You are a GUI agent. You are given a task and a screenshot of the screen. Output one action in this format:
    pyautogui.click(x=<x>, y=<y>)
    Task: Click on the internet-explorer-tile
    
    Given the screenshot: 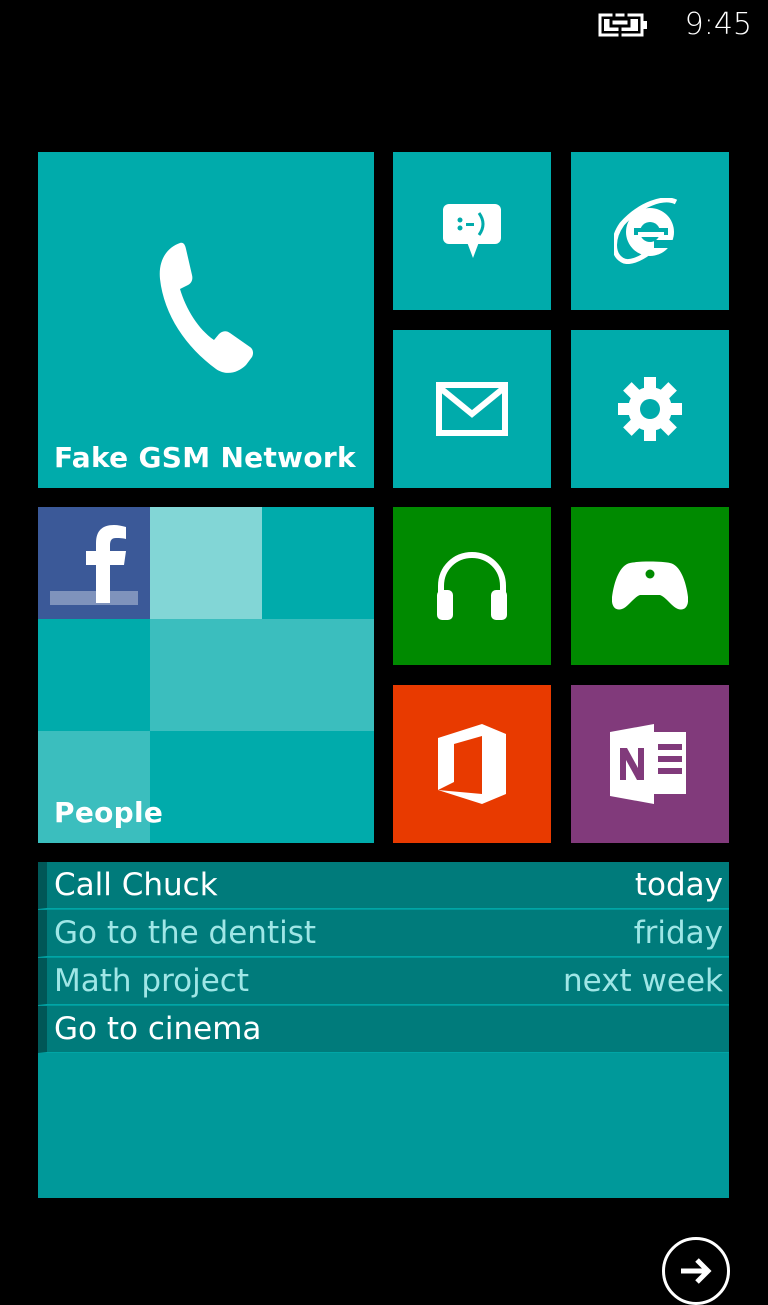 What is the action you would take?
    pyautogui.click(x=650, y=231)
    